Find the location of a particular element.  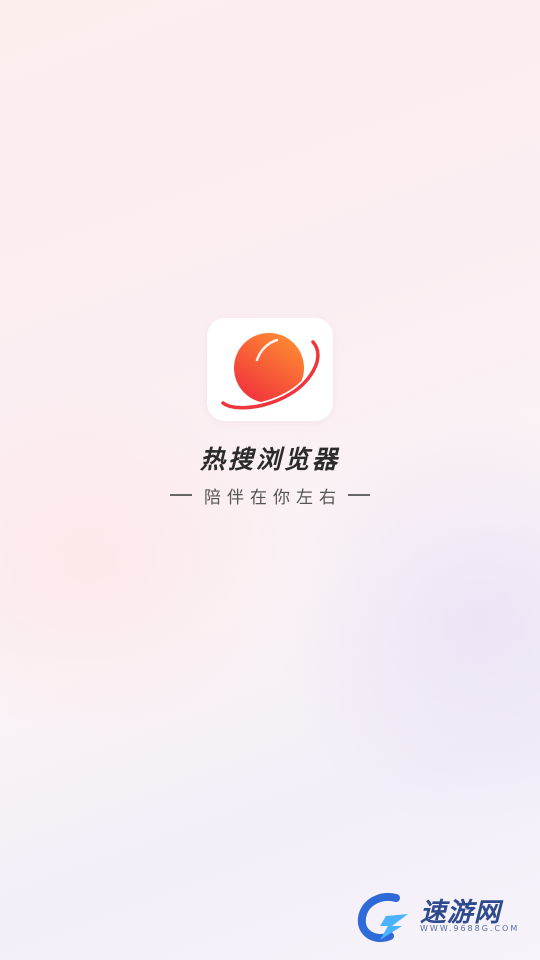

planet-icon is located at coordinates (270, 372).